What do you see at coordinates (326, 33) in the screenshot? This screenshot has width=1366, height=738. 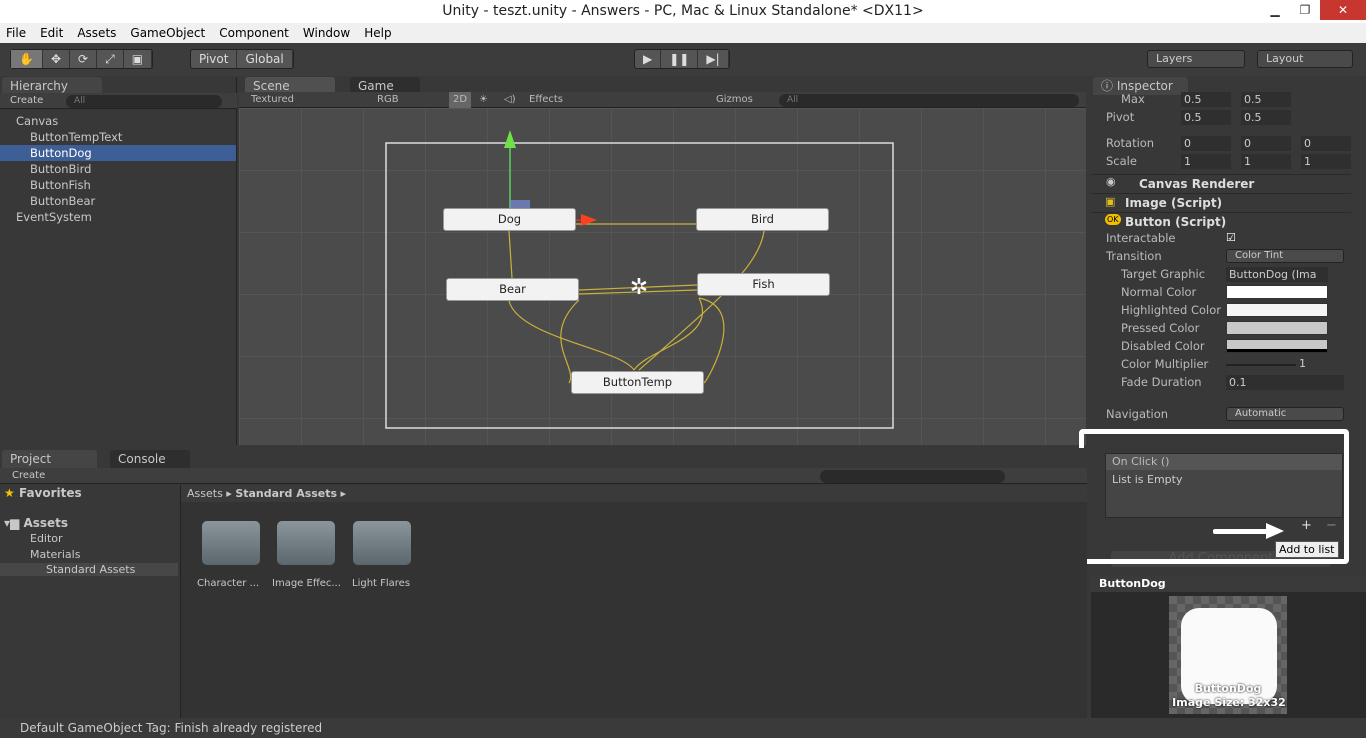 I see `menu-window: Window` at bounding box center [326, 33].